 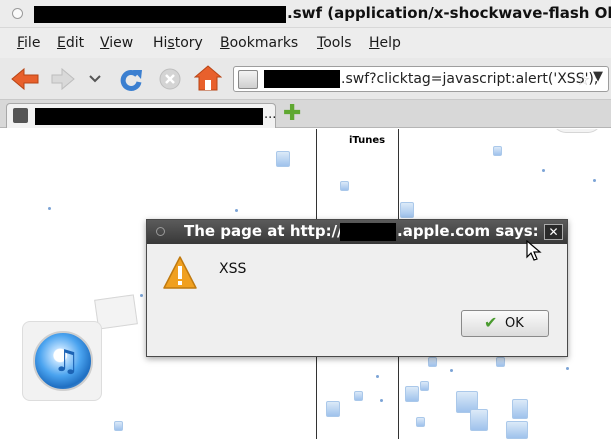 I want to click on site-identity-icon, so click(x=248, y=79).